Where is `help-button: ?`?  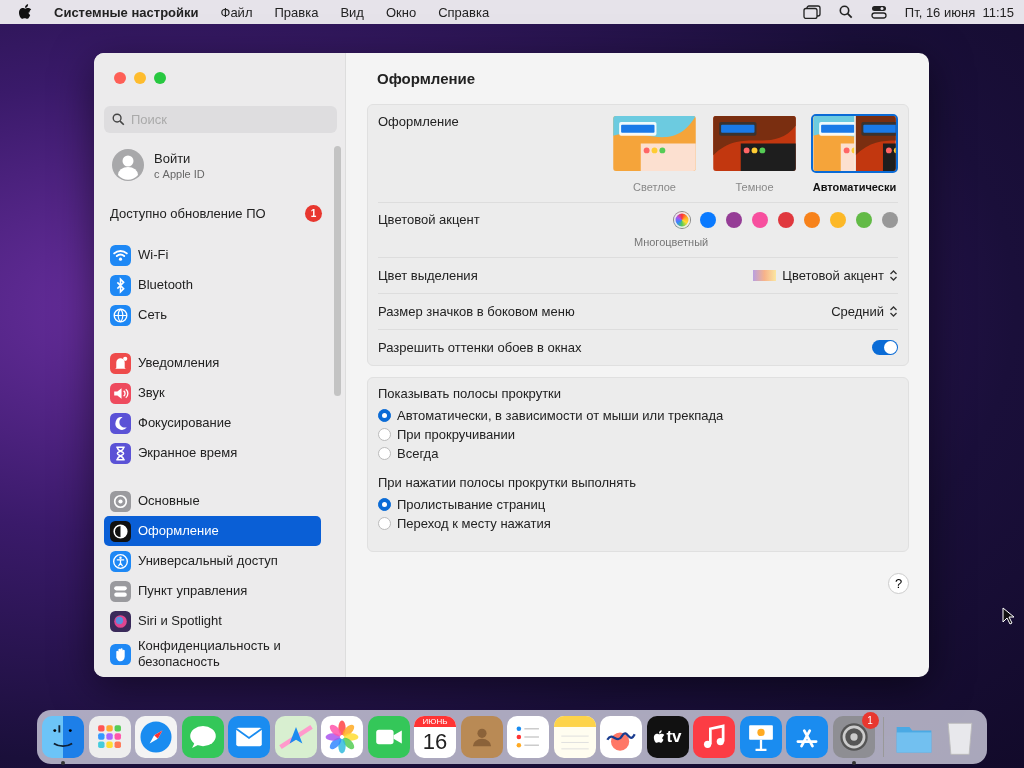 help-button: ? is located at coordinates (898, 583).